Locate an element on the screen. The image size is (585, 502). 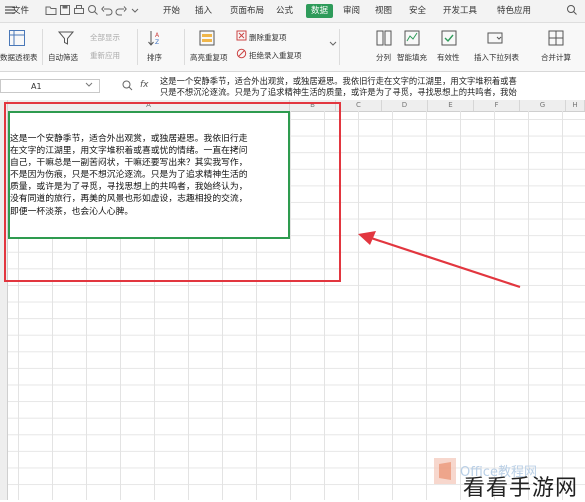
zoom-icon is located at coordinates (127, 85).